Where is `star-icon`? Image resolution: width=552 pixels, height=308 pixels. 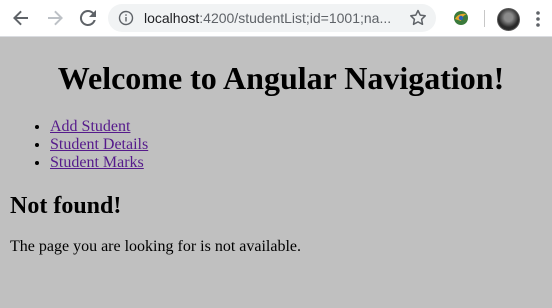
star-icon is located at coordinates (418, 18).